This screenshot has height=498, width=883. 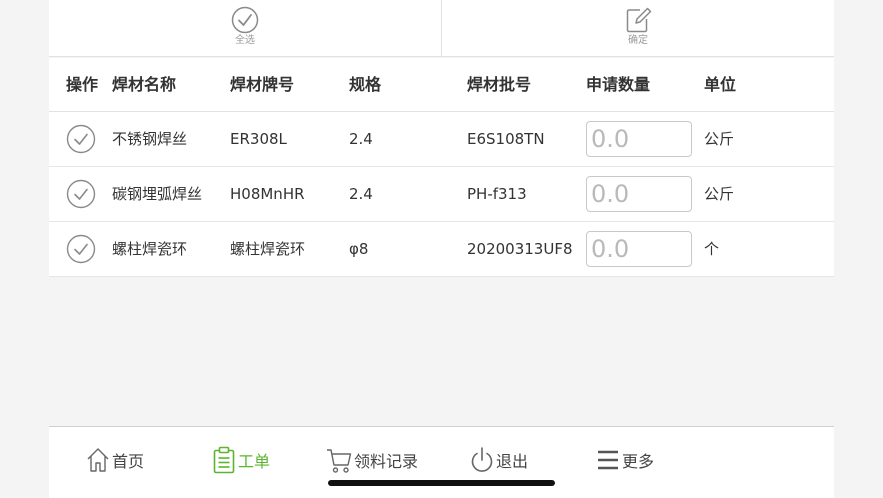 I want to click on cell-grade: H08MnHR, so click(x=267, y=194).